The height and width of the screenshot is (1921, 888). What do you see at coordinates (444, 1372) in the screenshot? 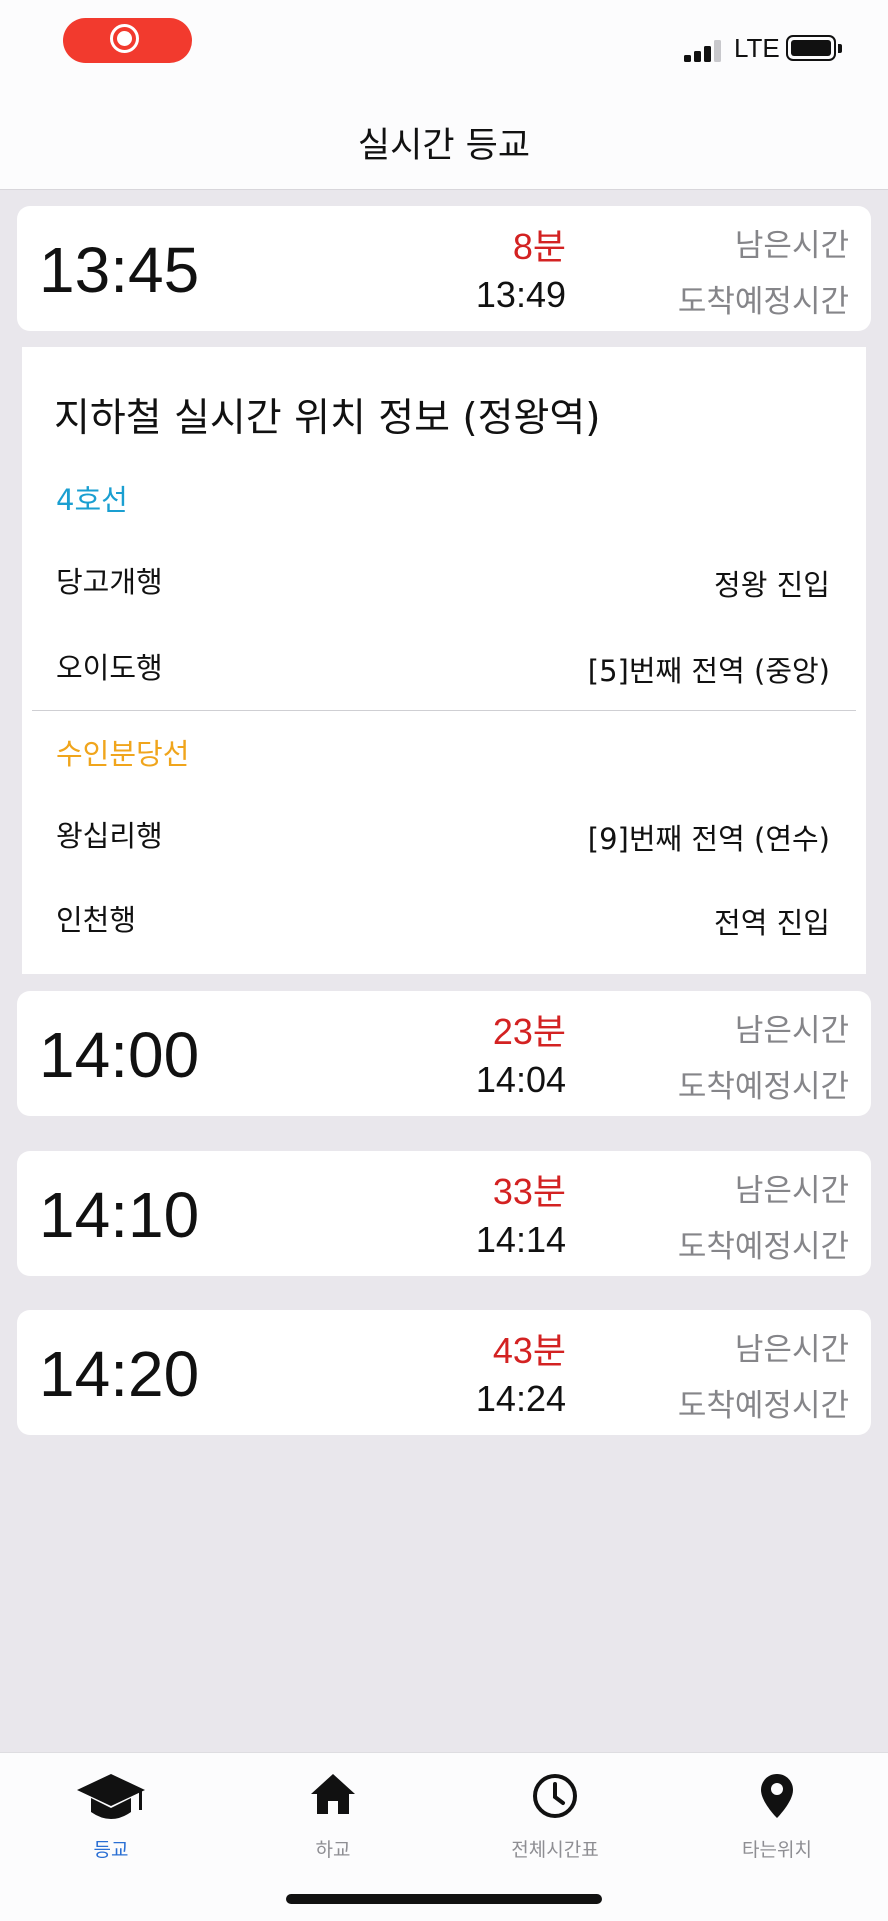
I see `bus-time-card: 14:20 43분 14:24 남은시간 도착예정시간` at bounding box center [444, 1372].